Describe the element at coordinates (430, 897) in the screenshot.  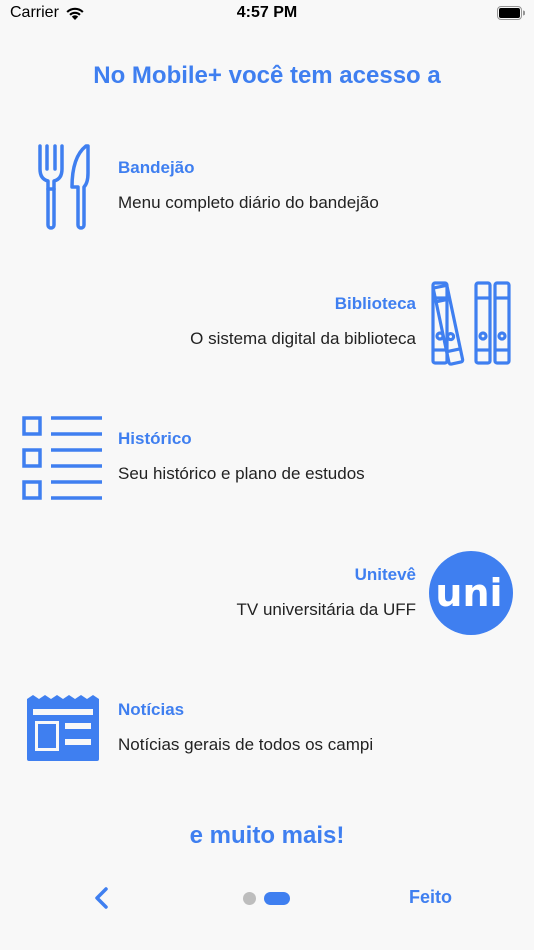
I see `done-button: Feito` at that location.